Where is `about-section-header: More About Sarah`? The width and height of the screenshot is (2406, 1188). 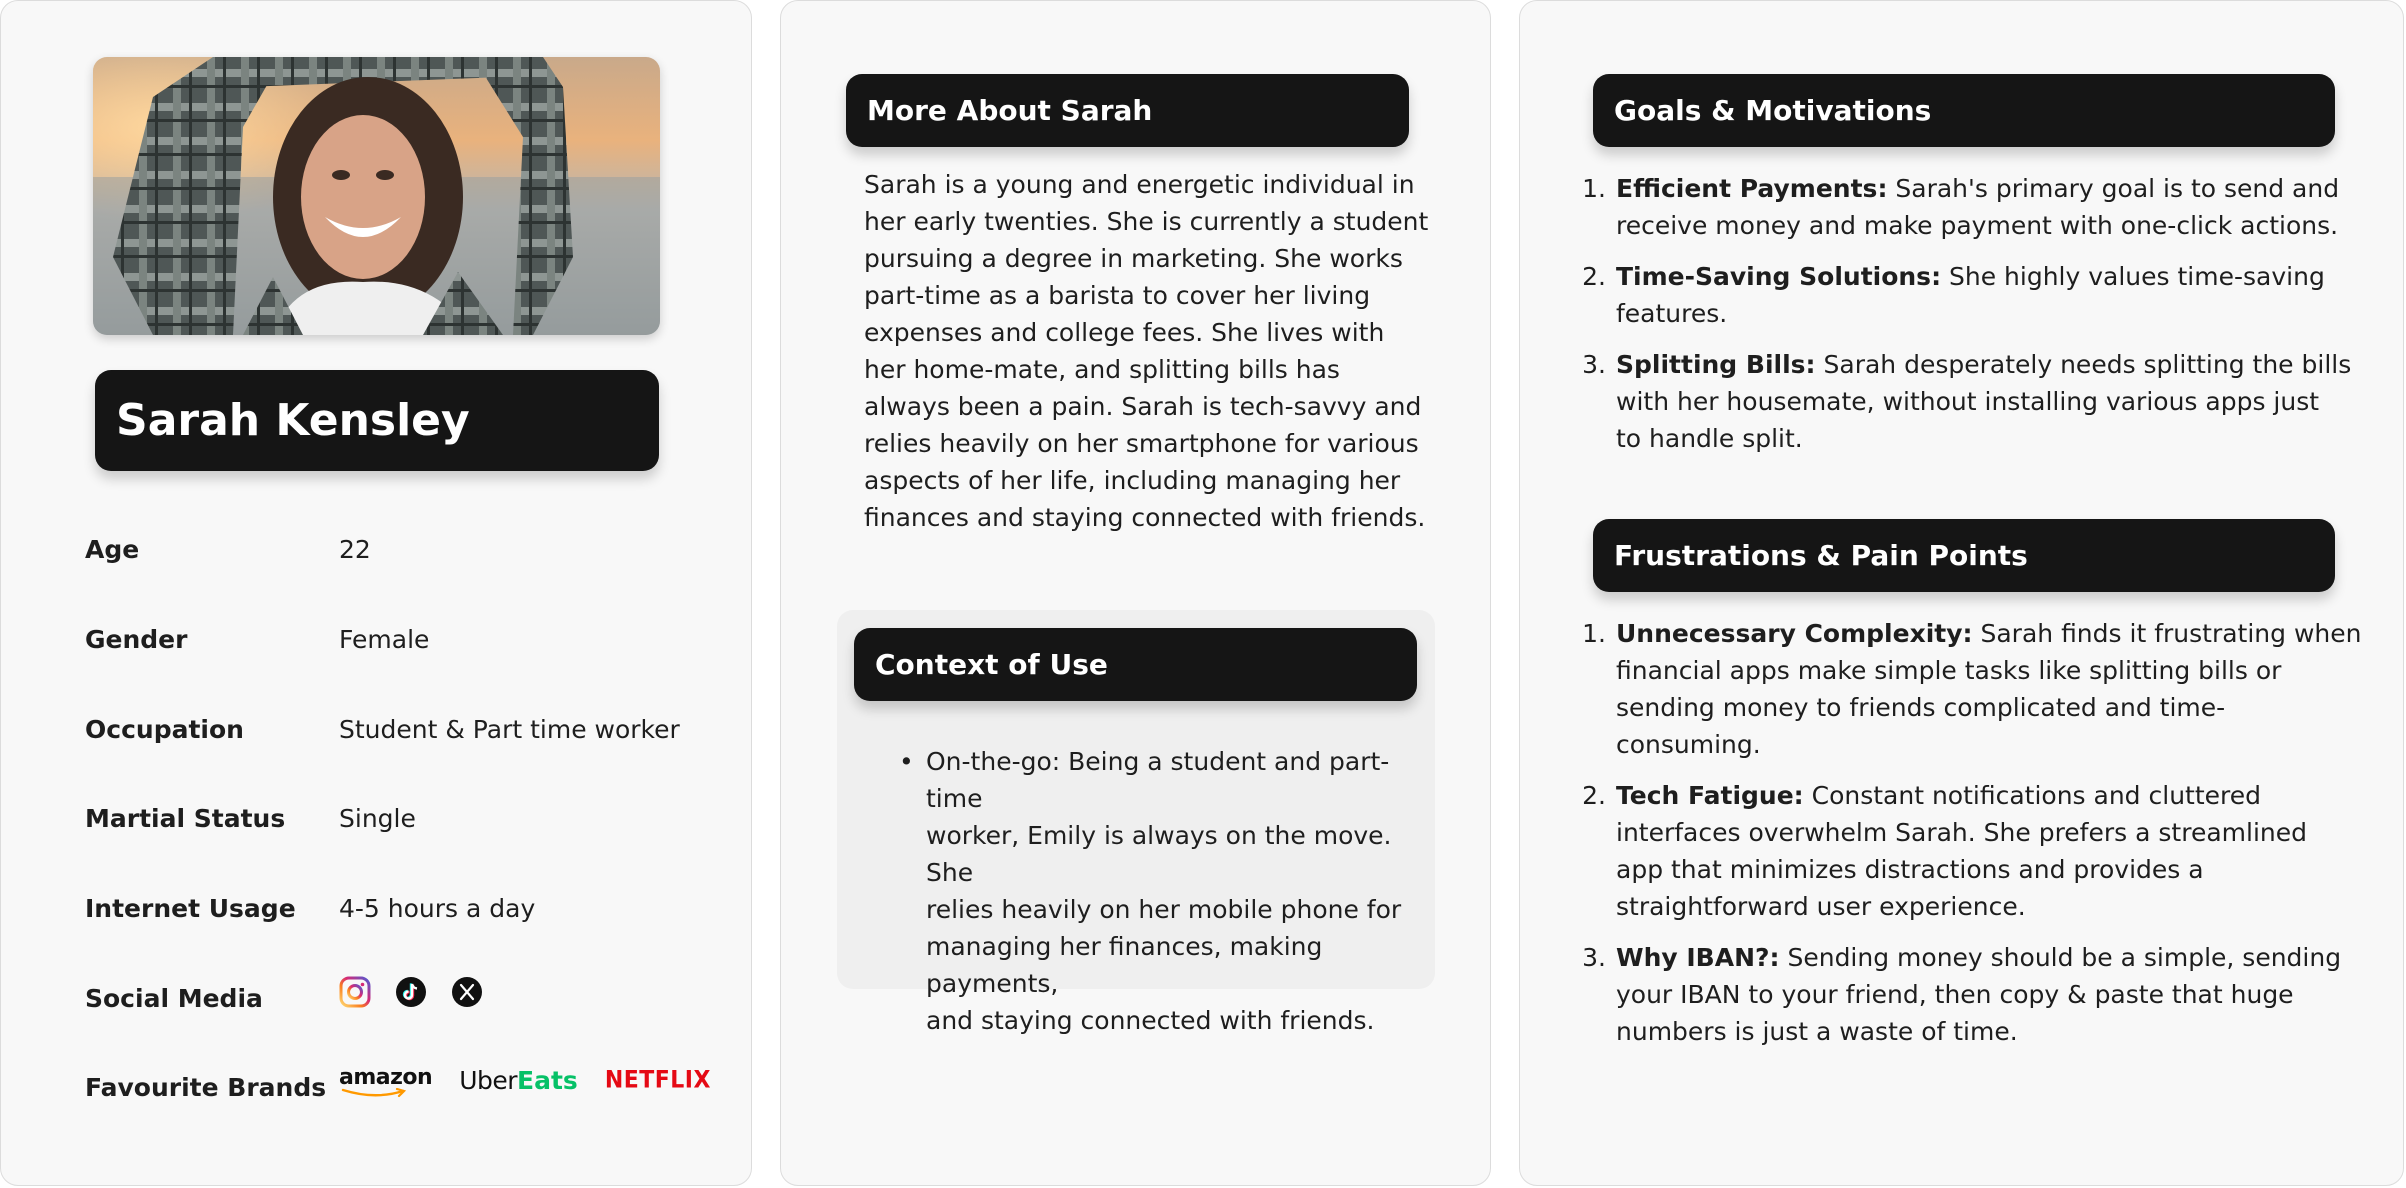 about-section-header: More About Sarah is located at coordinates (1127, 110).